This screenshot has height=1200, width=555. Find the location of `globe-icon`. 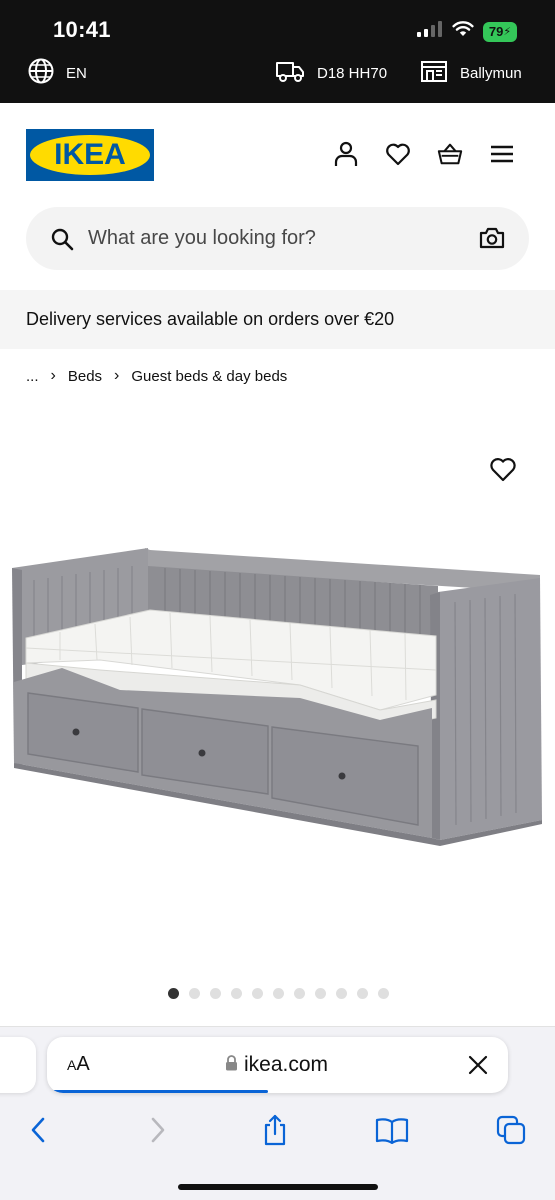

globe-icon is located at coordinates (41, 73).